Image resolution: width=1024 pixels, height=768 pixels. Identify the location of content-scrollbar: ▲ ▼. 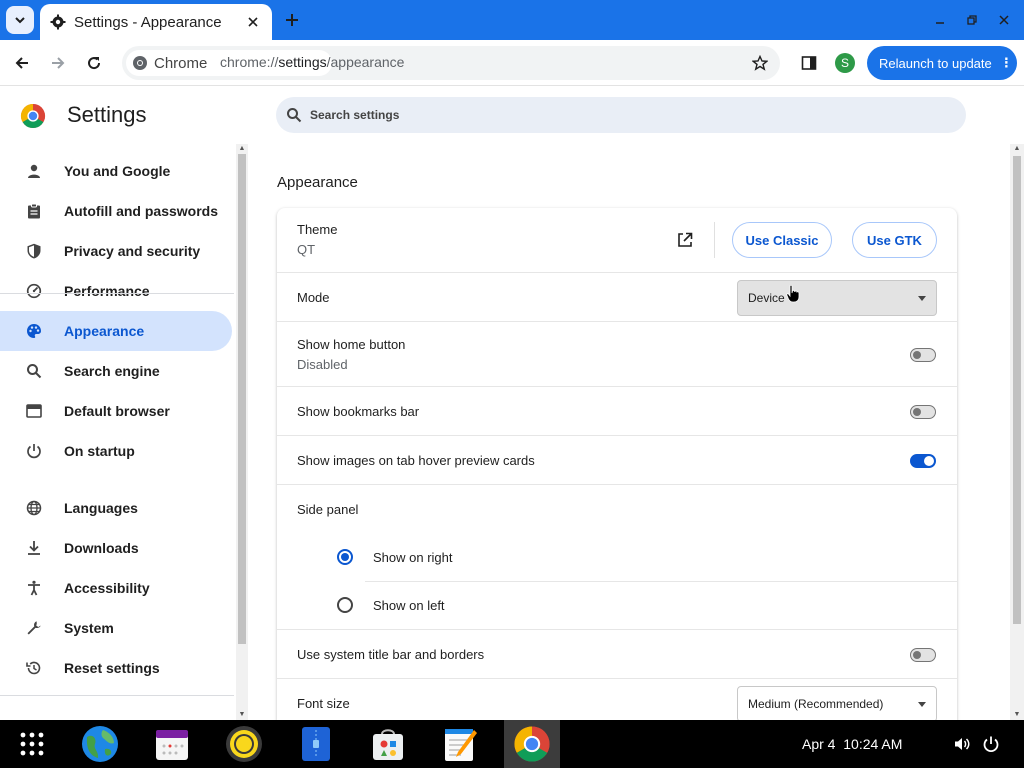
(1017, 432).